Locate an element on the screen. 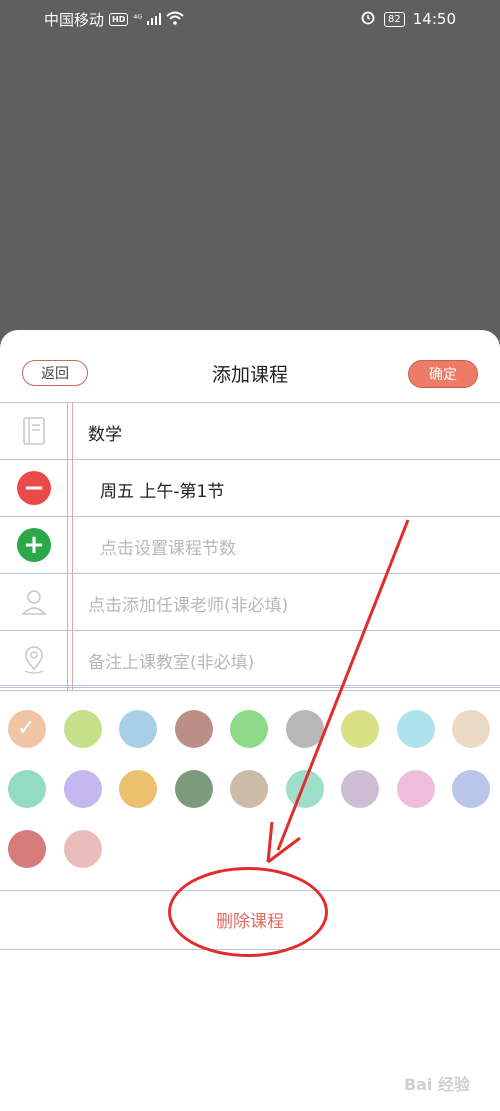 The width and height of the screenshot is (500, 1111). schedule-value: 周五 上午-第1节 is located at coordinates (162, 489).